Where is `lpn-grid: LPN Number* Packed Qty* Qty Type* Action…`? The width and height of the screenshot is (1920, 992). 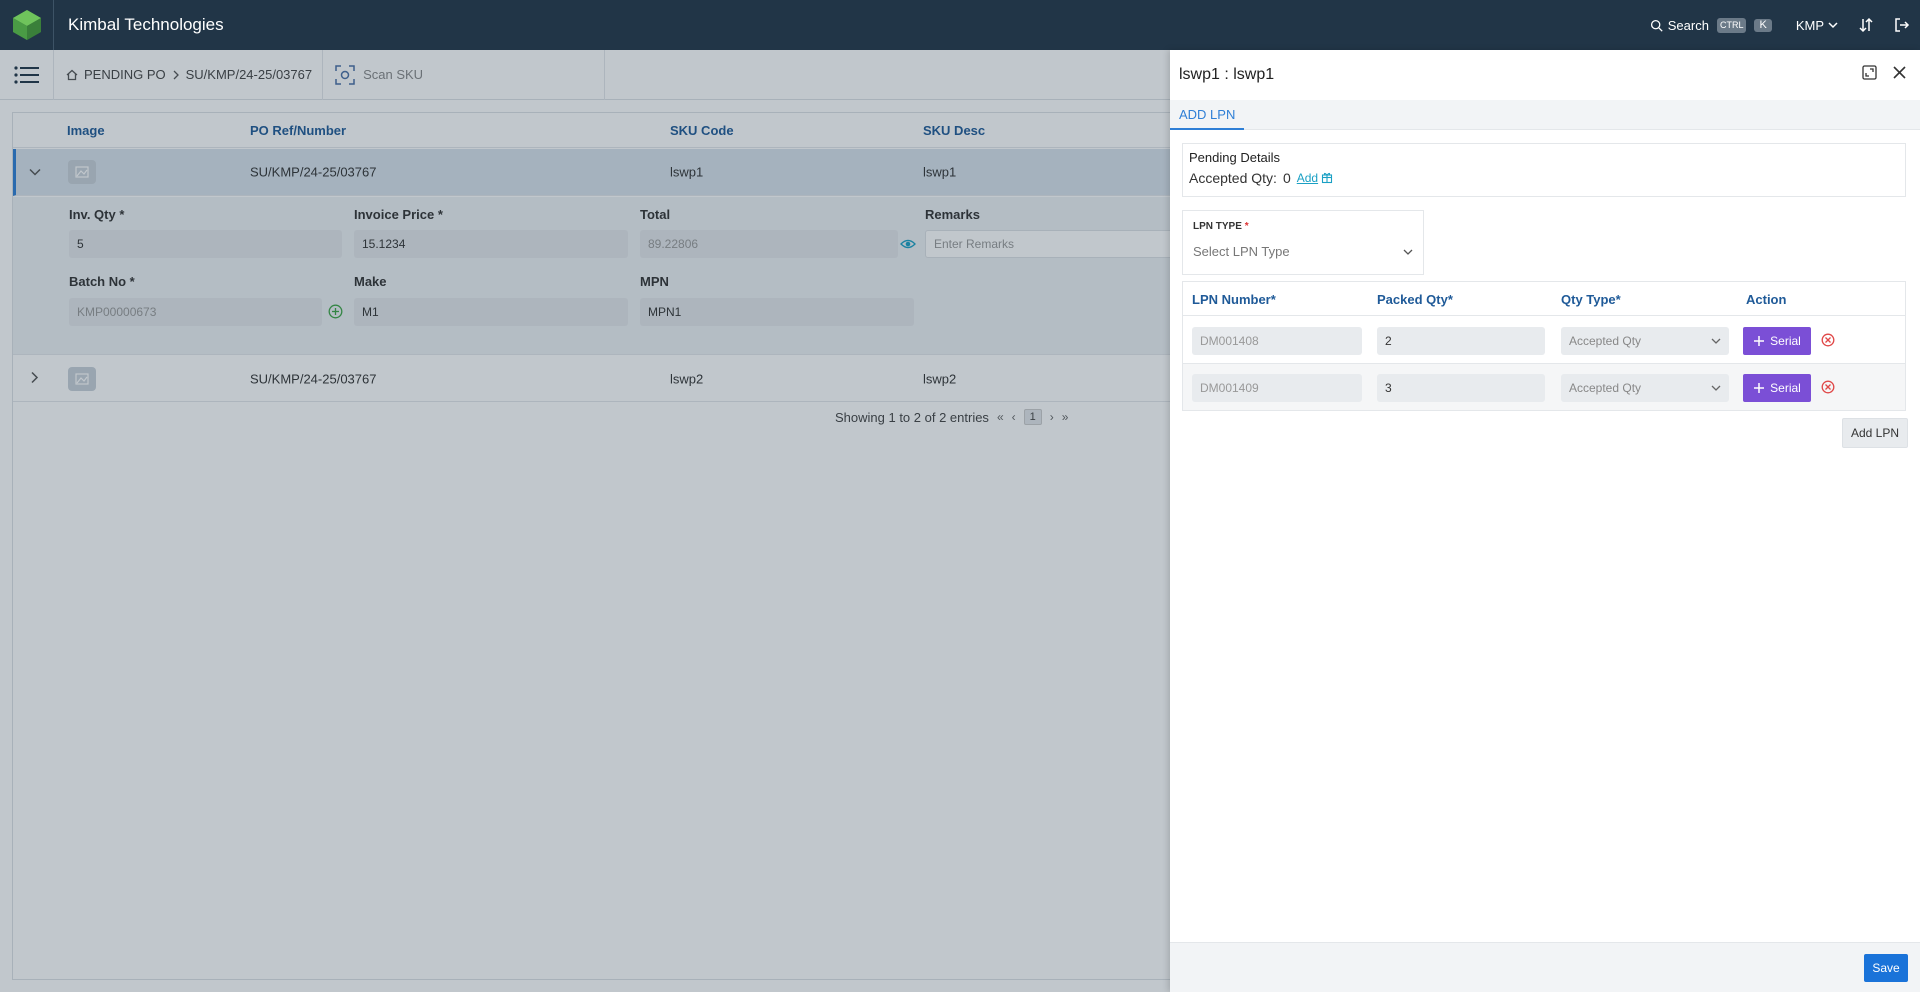 lpn-grid: LPN Number* Packed Qty* Qty Type* Action… is located at coordinates (1544, 346).